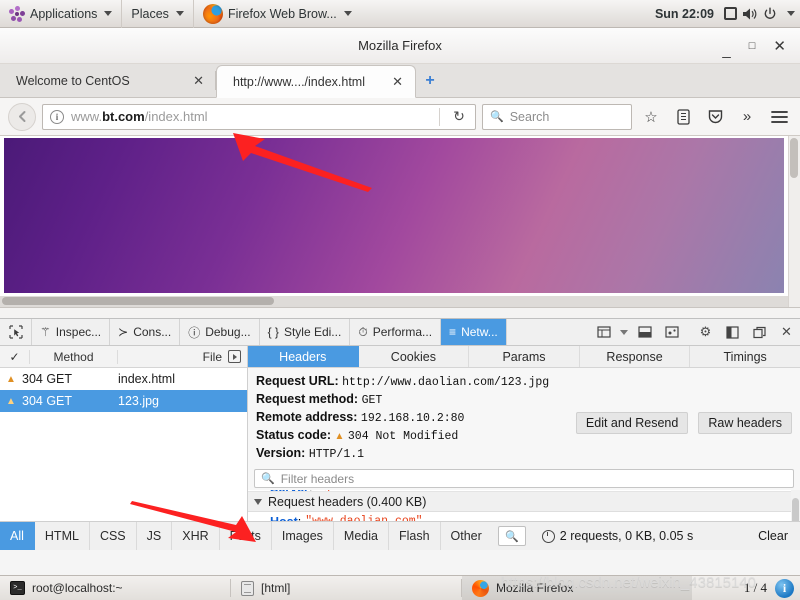 The image size is (800, 600). Describe the element at coordinates (196, 536) in the screenshot. I see `filter-xhr: XHR` at that location.